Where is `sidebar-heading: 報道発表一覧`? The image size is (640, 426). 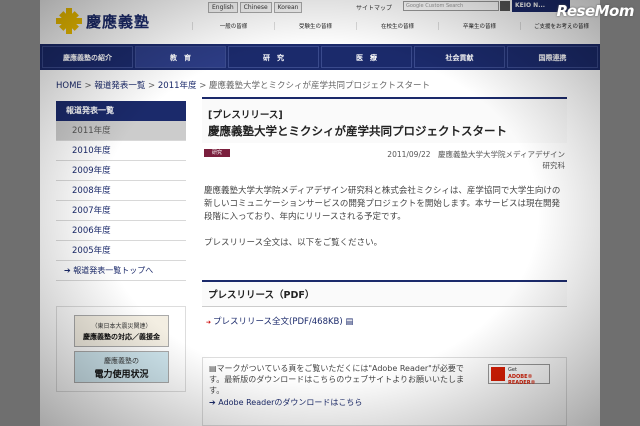
sidebar-heading: 報道発表一覧 is located at coordinates (121, 111).